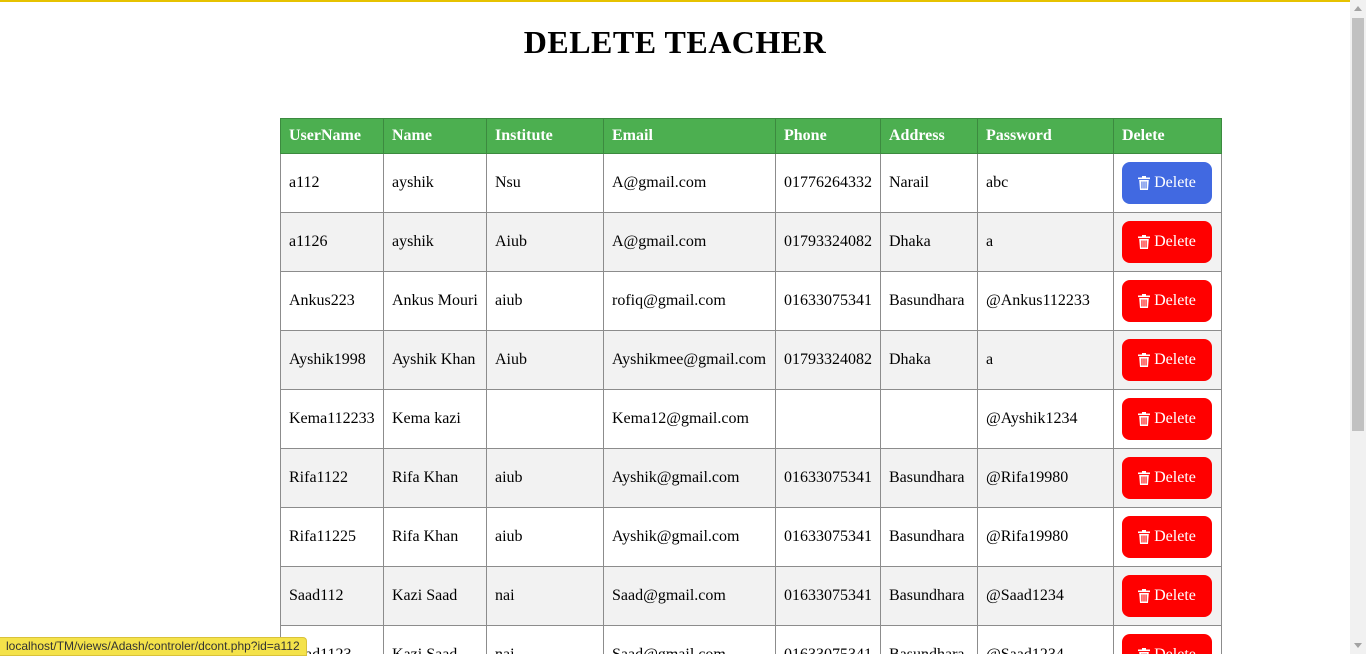 This screenshot has height=656, width=1366. What do you see at coordinates (1358, 224) in the screenshot?
I see `scrollbar-thumb` at bounding box center [1358, 224].